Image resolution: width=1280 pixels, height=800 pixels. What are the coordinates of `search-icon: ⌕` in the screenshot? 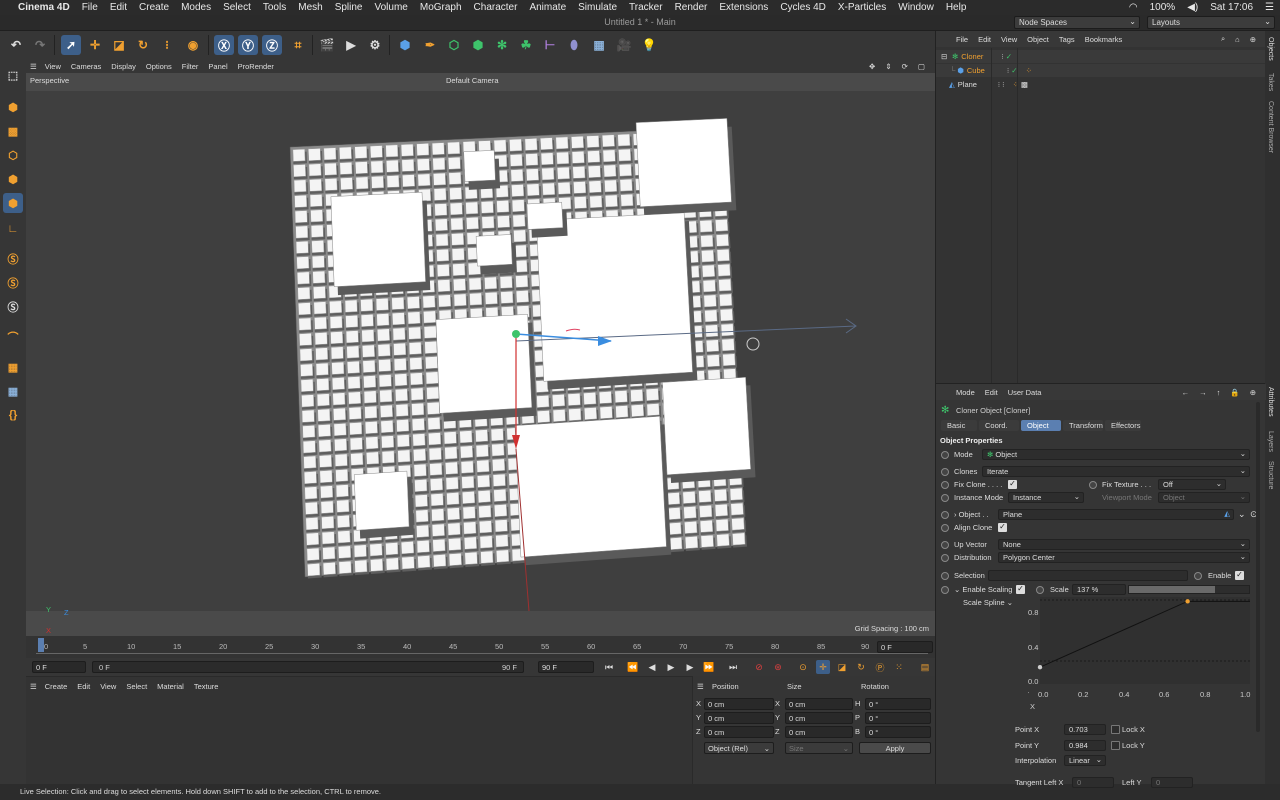 It's located at (1223, 39).